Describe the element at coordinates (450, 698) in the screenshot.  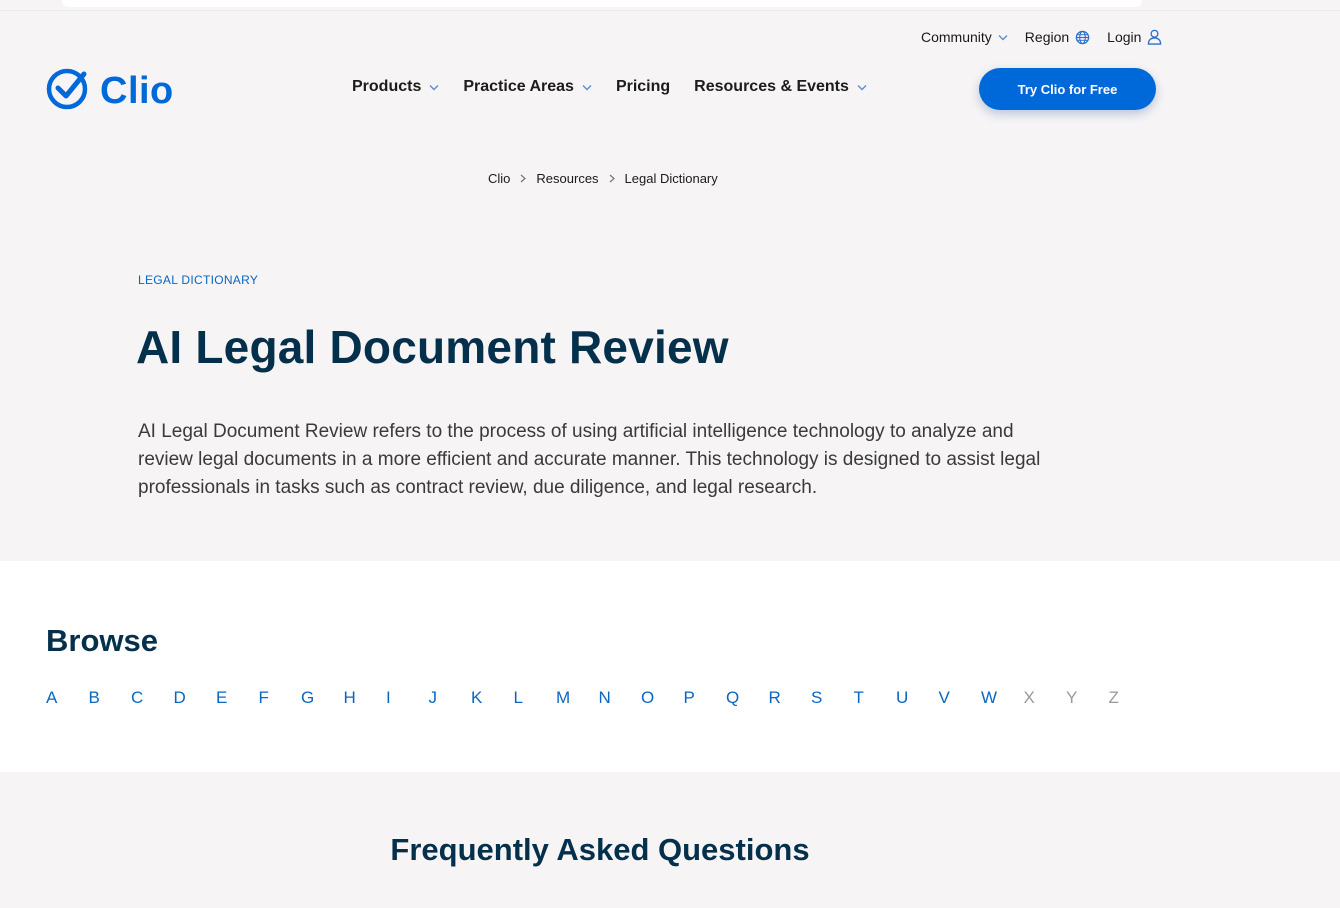
I see `letter-link-j: J` at that location.